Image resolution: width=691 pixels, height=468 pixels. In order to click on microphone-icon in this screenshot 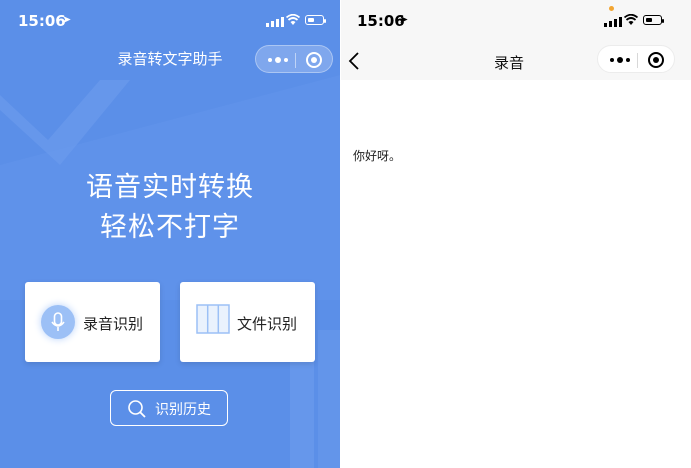, I will do `click(58, 322)`.